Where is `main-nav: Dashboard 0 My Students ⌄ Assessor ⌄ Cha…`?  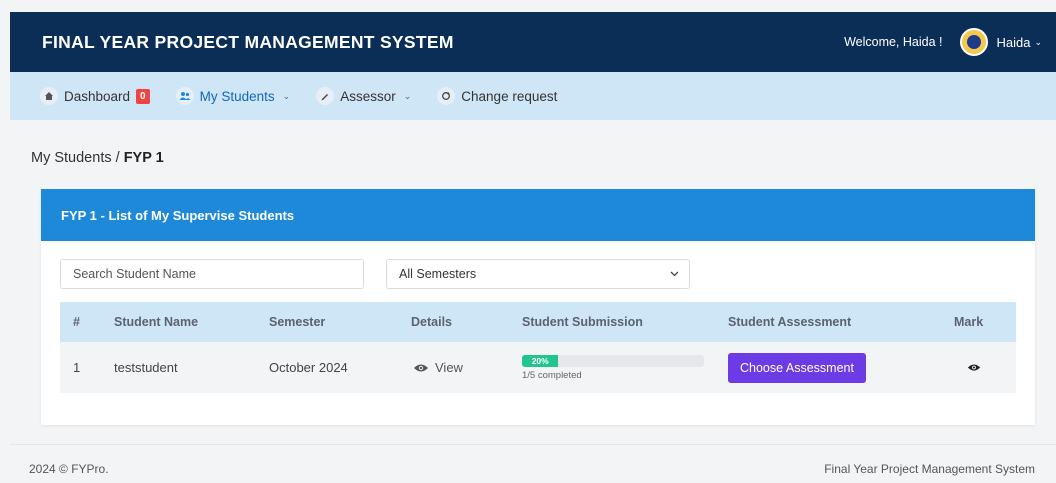
main-nav: Dashboard 0 My Students ⌄ Assessor ⌄ Cha… is located at coordinates (533, 96).